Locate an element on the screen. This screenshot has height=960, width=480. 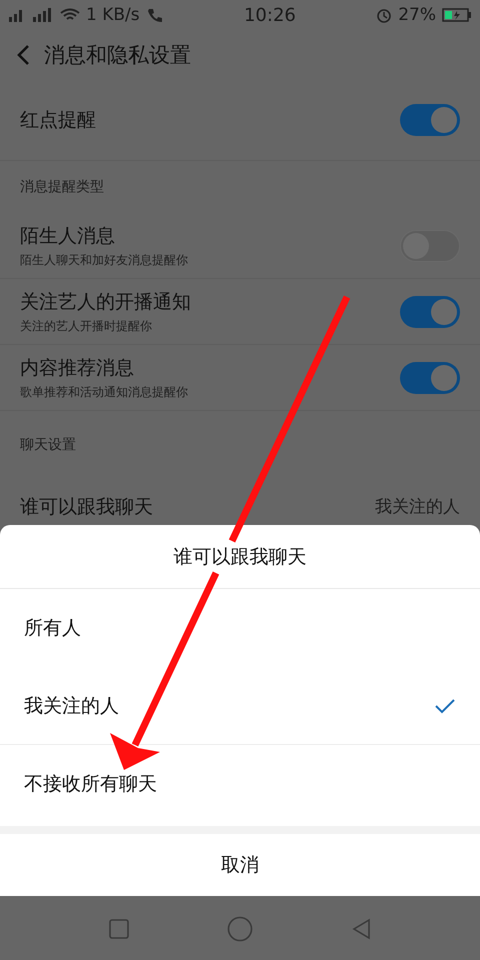
wifi-icon is located at coordinates (70, 15).